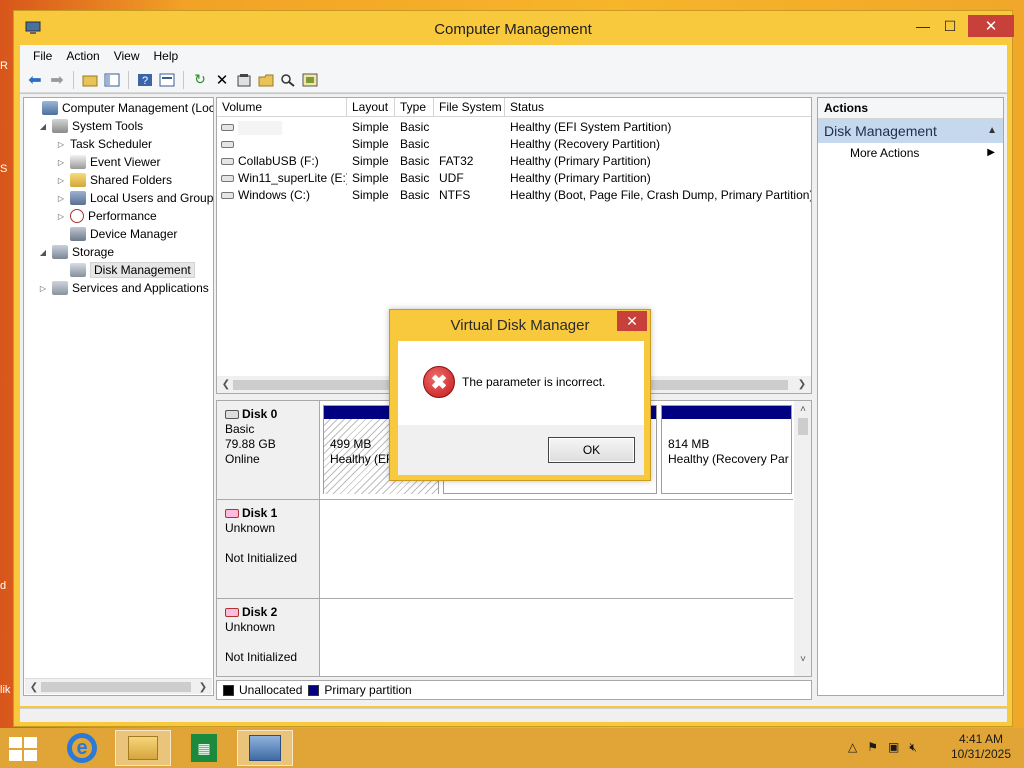 The image size is (1024, 768). I want to click on tree-item-task-scheduler: ▷ Task Scheduler, so click(104, 144).